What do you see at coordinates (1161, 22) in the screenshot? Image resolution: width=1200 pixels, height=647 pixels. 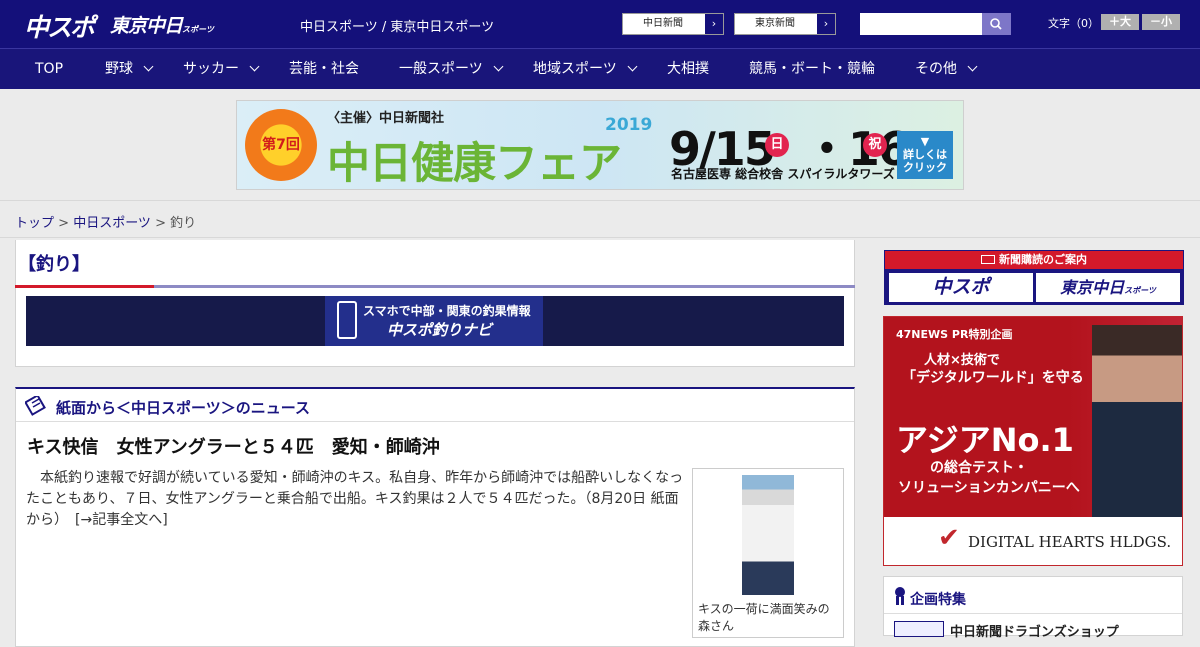 I see `font-decrease-button: －小` at bounding box center [1161, 22].